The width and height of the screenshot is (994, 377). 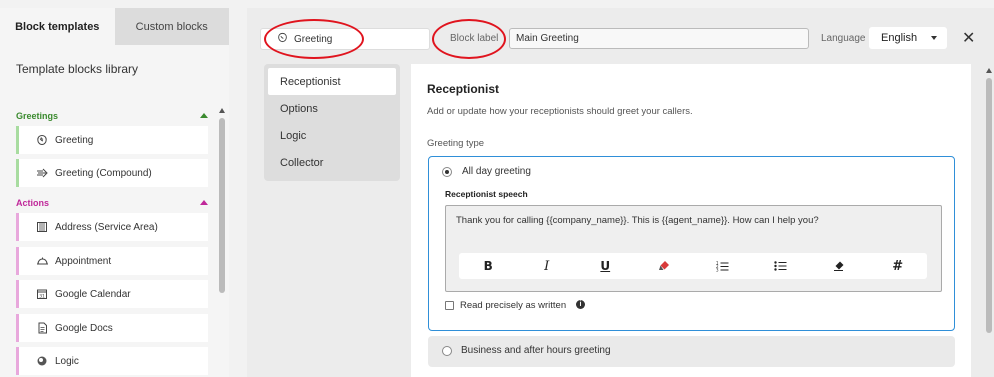 I want to click on option-business-label: Business and after hours greeting, so click(x=536, y=350).